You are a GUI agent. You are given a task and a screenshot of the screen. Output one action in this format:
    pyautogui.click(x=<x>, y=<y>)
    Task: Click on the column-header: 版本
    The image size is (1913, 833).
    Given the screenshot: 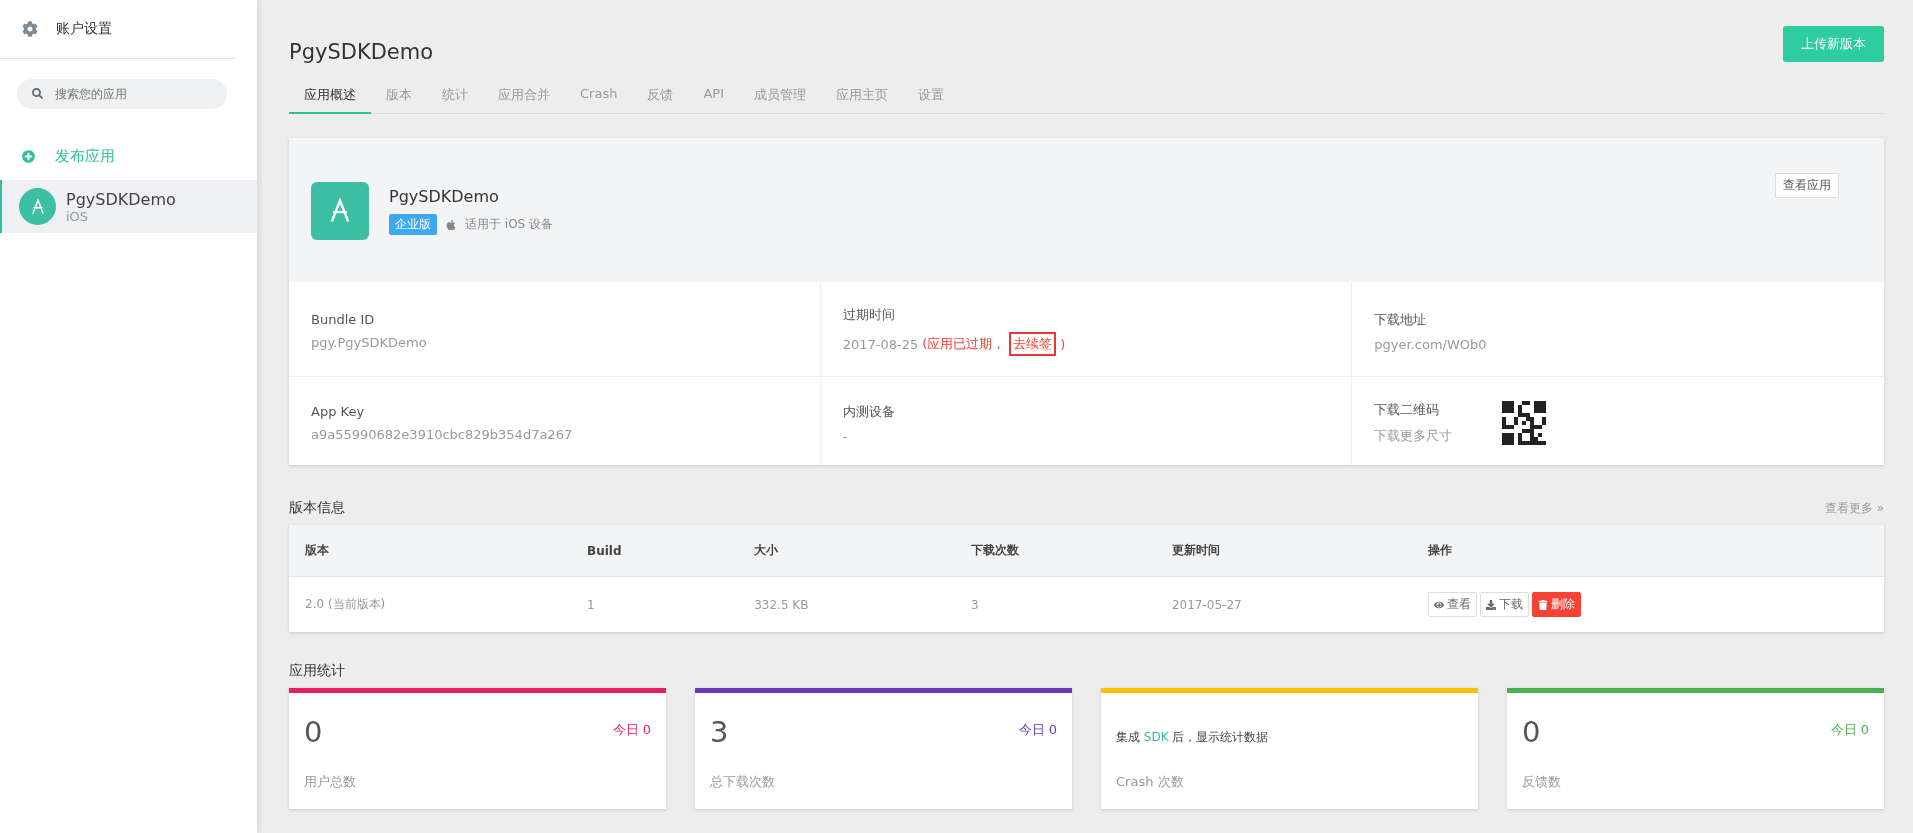 What is the action you would take?
    pyautogui.click(x=430, y=551)
    